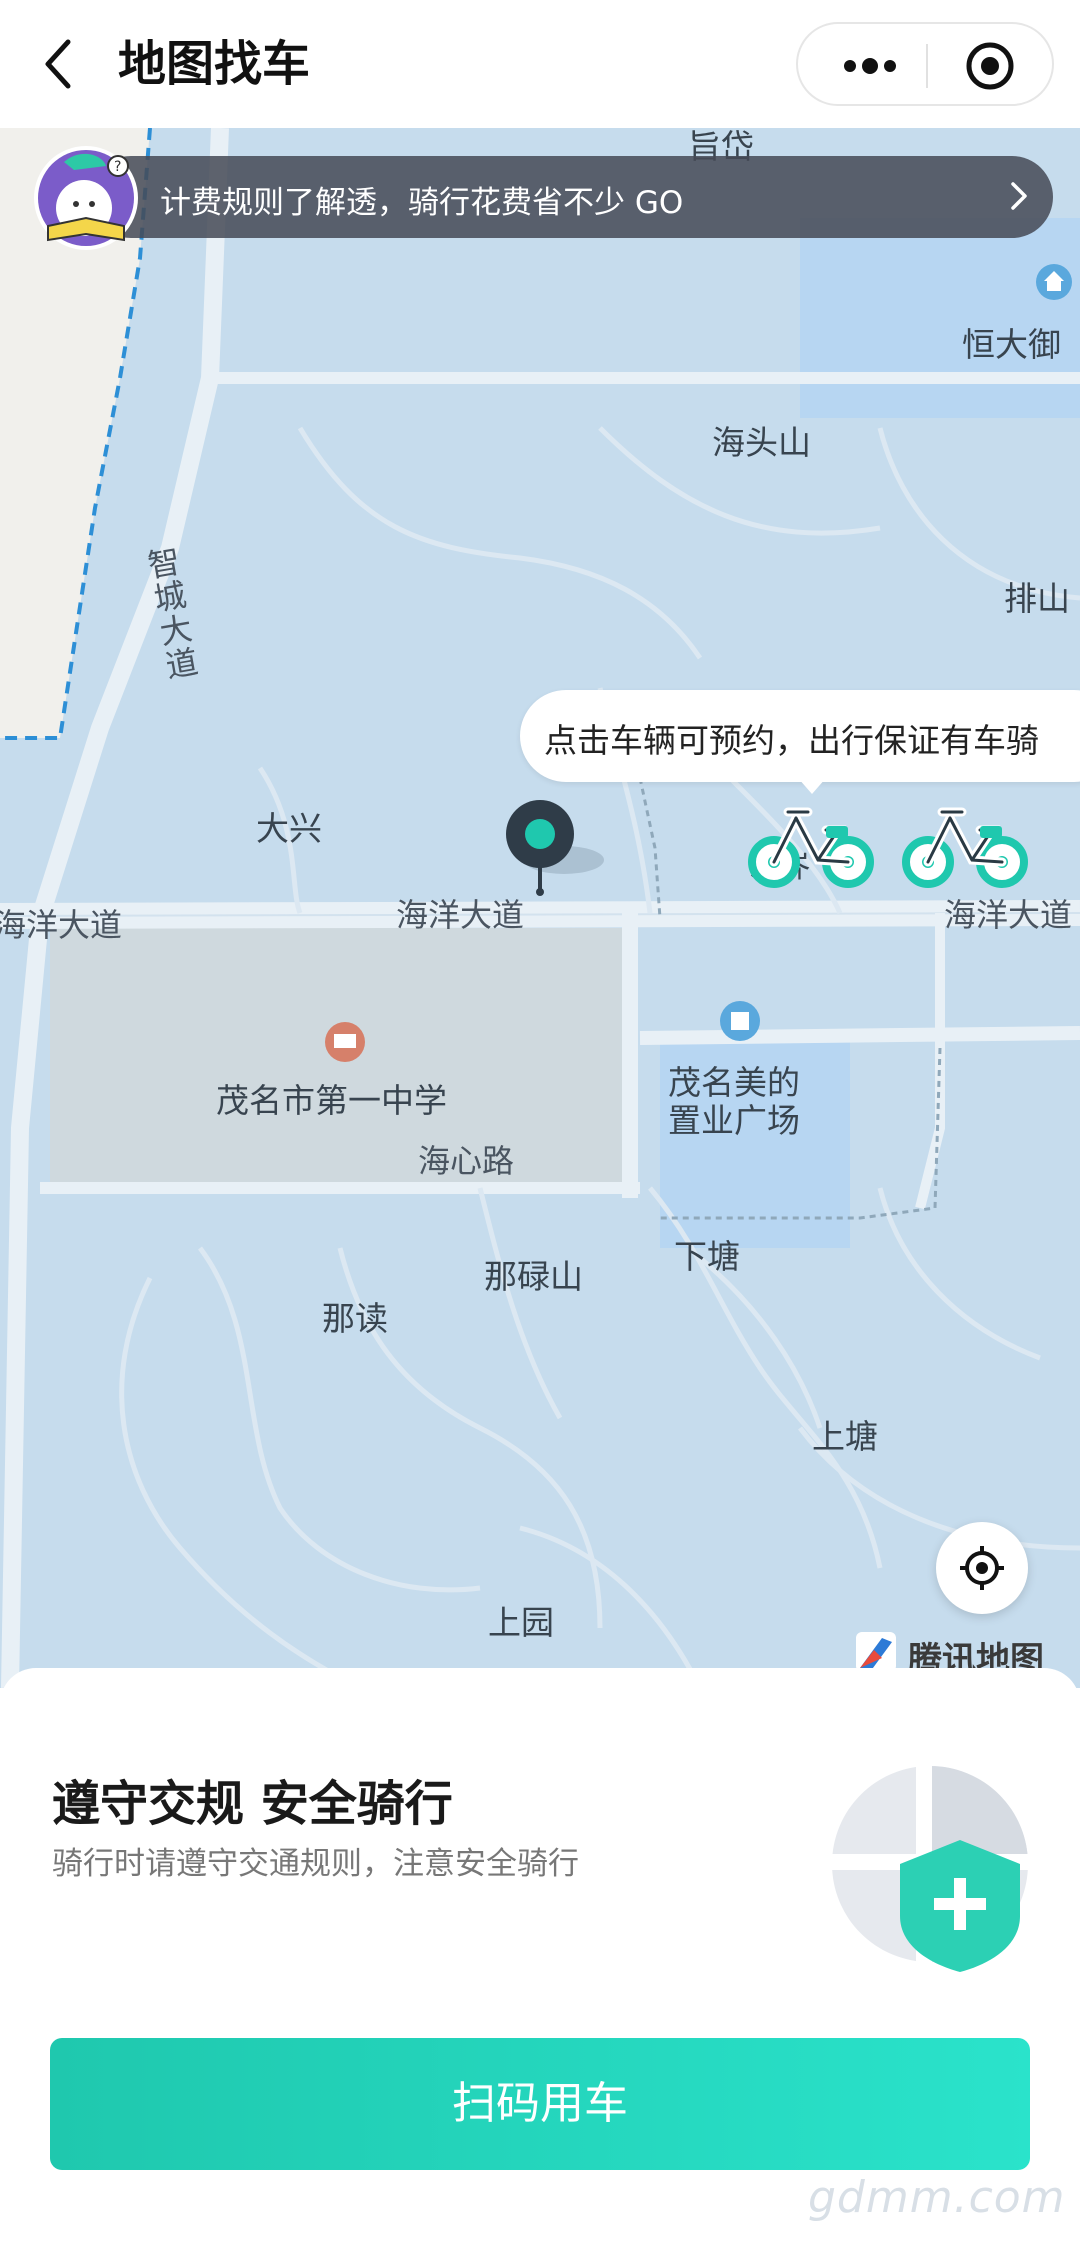  I want to click on map-label-nadu: 那读, so click(355, 1318).